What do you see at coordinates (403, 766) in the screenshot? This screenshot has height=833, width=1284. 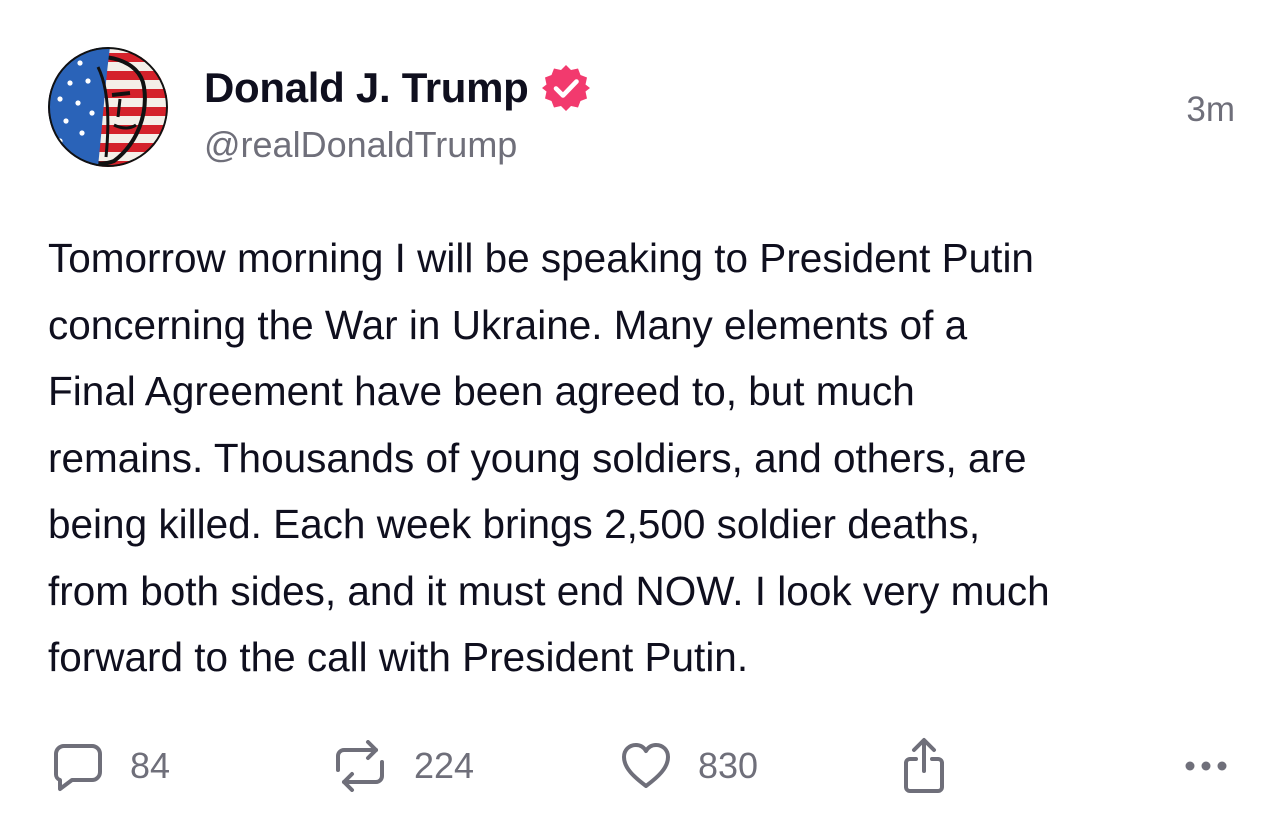 I see `retruth-button: 224` at bounding box center [403, 766].